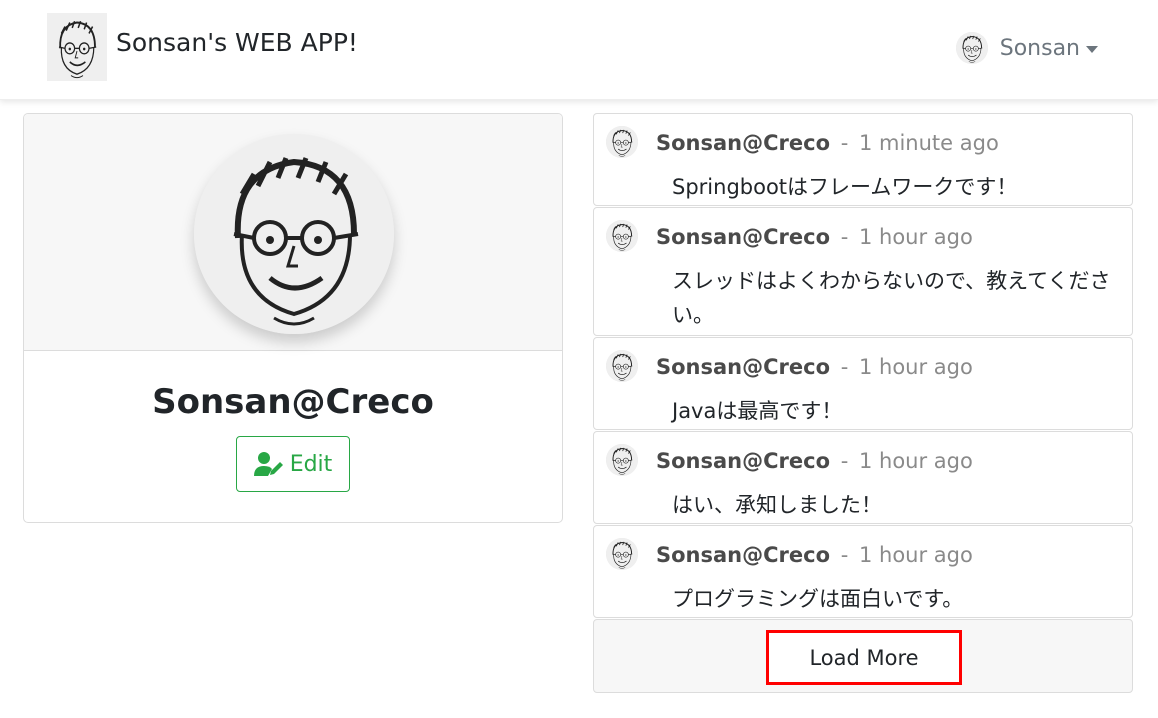  I want to click on brand-logo-icon, so click(77, 47).